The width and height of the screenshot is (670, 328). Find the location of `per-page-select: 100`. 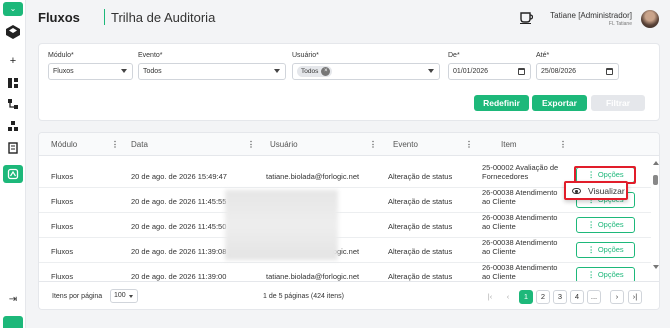

per-page-select: 100 is located at coordinates (124, 296).